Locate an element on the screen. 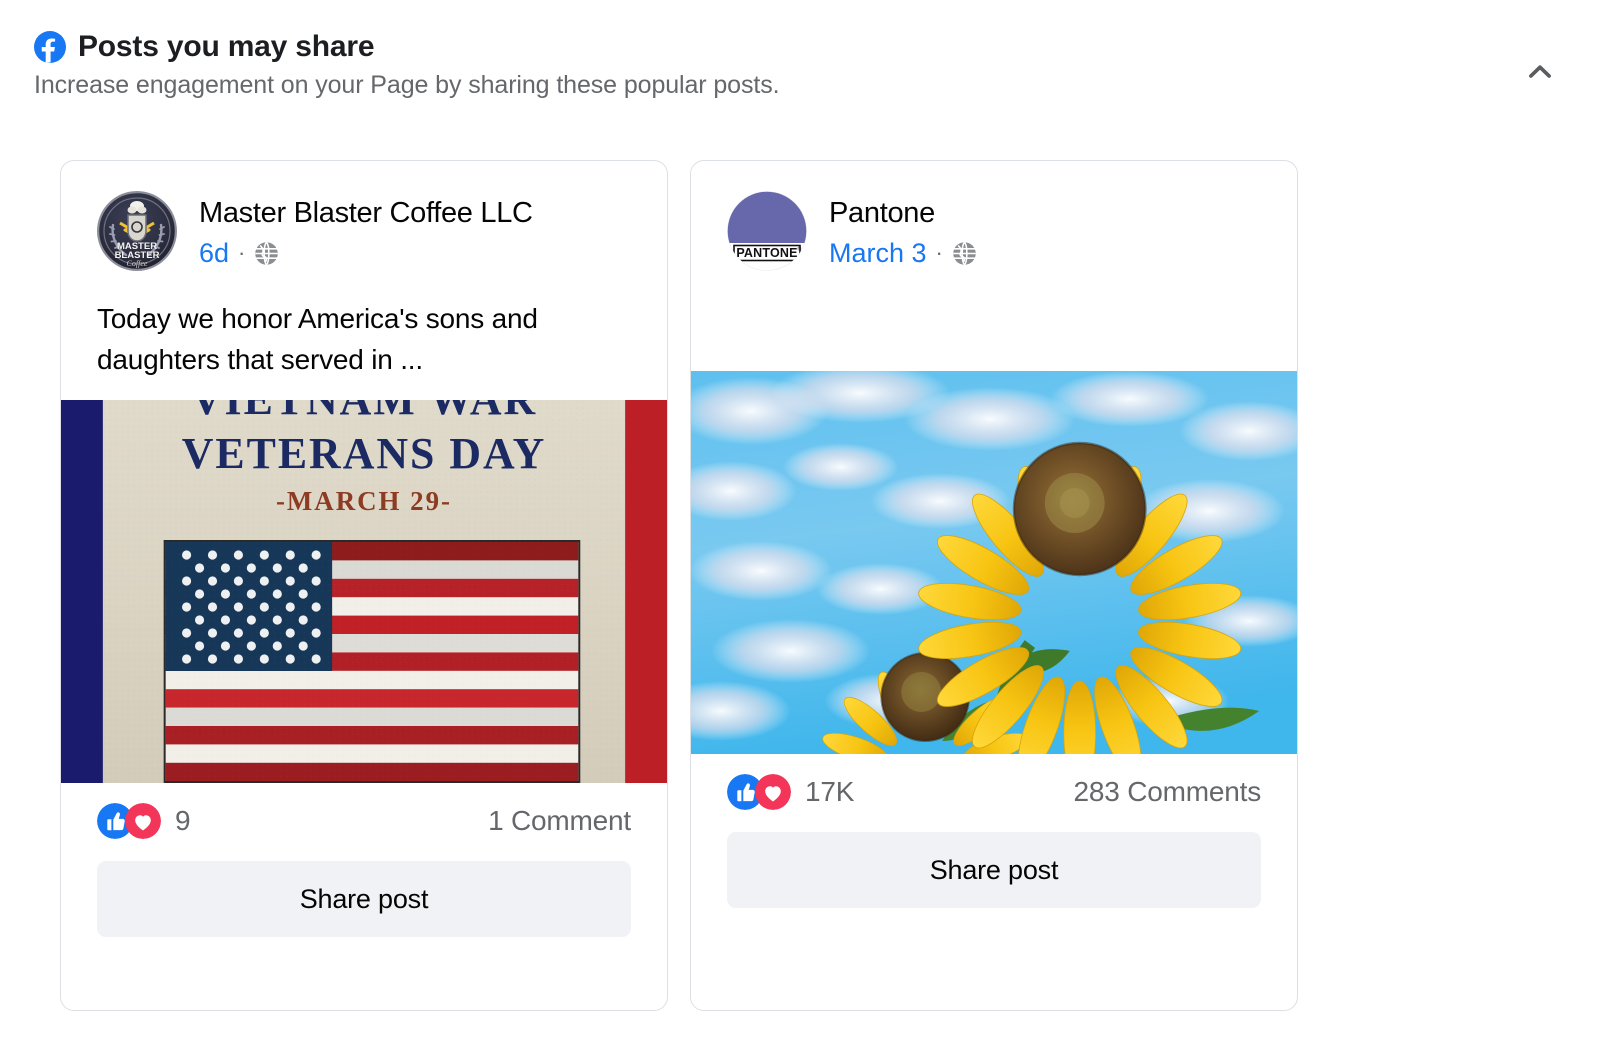  page-name: Pantone is located at coordinates (903, 213).